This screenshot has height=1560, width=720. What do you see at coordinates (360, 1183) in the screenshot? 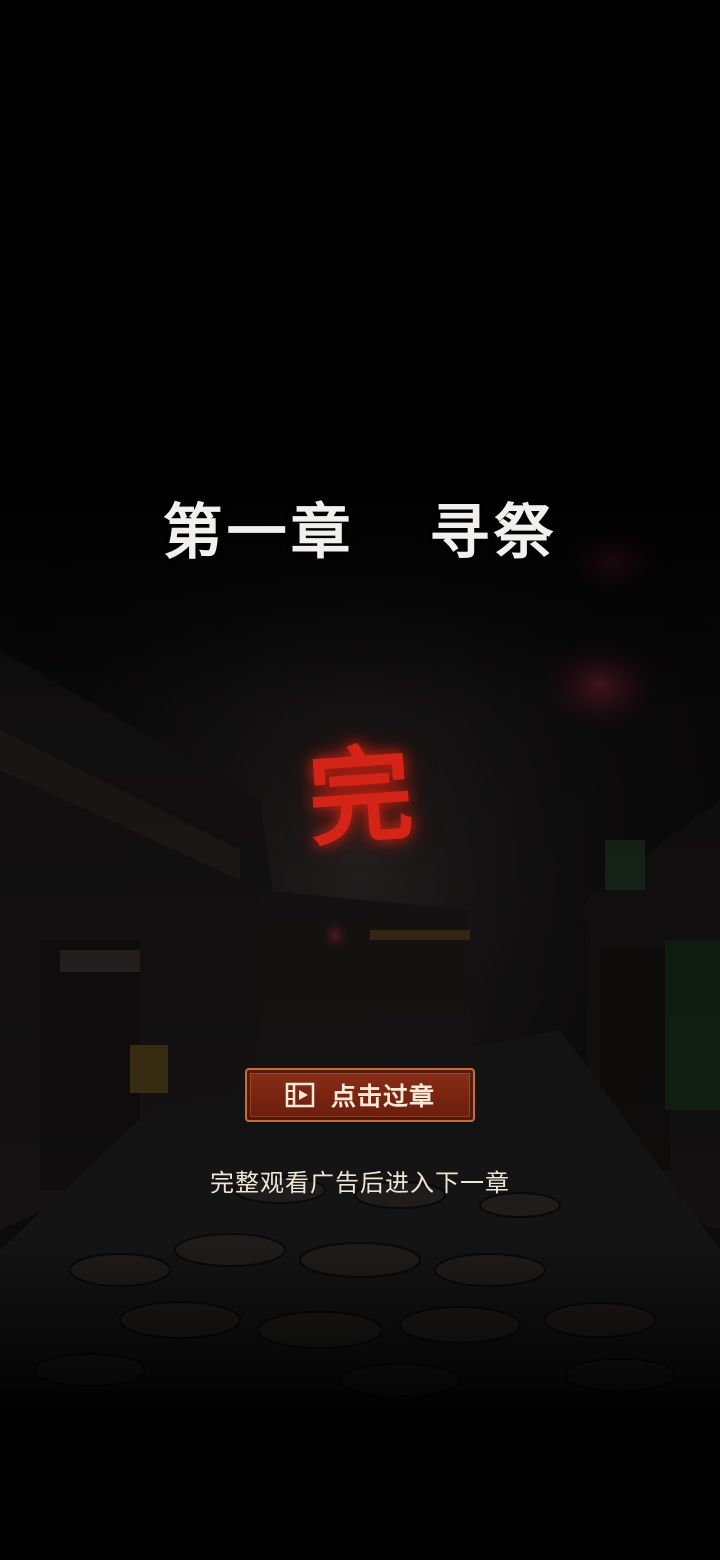
I see `watch-ad-hint: 完整观看广告后进入下一章` at bounding box center [360, 1183].